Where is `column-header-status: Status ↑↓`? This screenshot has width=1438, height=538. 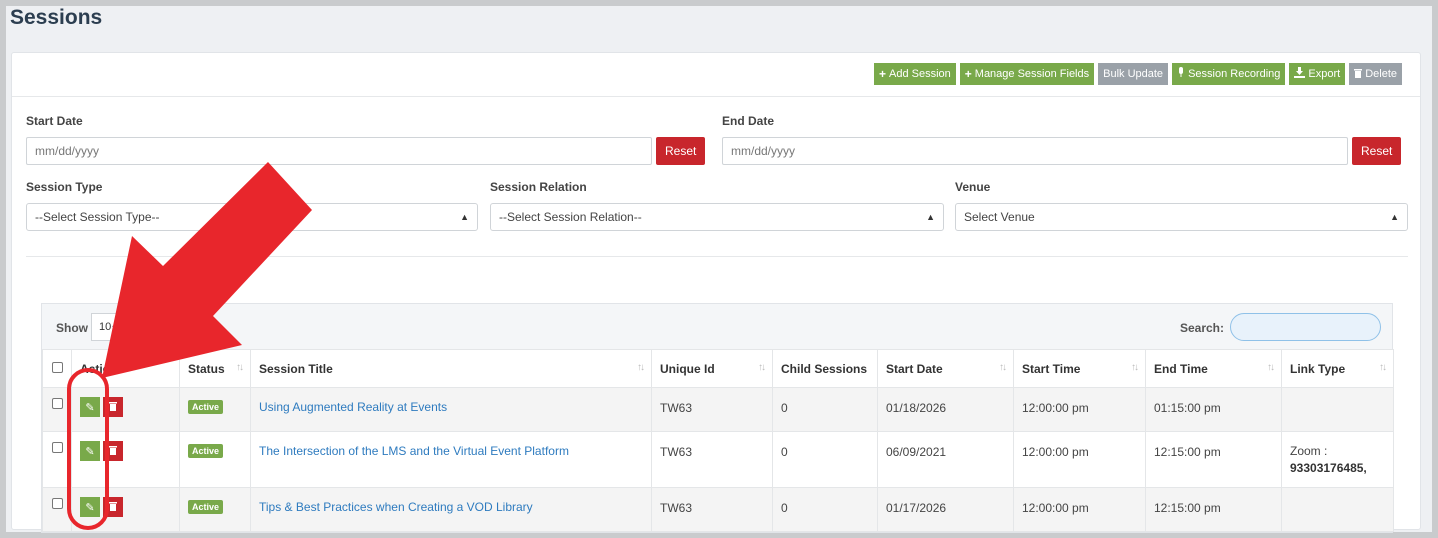
column-header-status: Status ↑↓ is located at coordinates (215, 368).